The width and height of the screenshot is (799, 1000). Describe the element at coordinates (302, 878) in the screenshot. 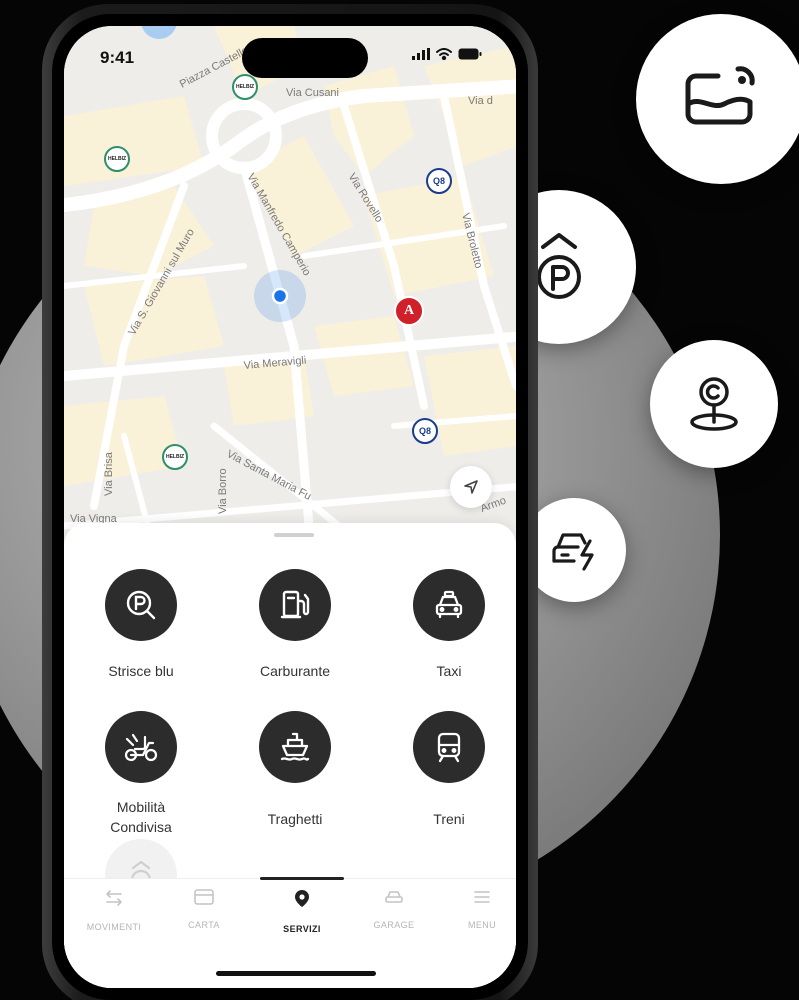

I see `active-tab-indicator` at that location.